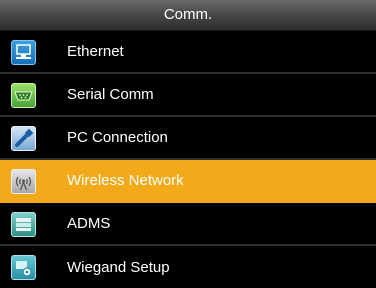 Image resolution: width=376 pixels, height=288 pixels. What do you see at coordinates (188, 52) in the screenshot?
I see `menu-item-ethernet: Ethernet` at bounding box center [188, 52].